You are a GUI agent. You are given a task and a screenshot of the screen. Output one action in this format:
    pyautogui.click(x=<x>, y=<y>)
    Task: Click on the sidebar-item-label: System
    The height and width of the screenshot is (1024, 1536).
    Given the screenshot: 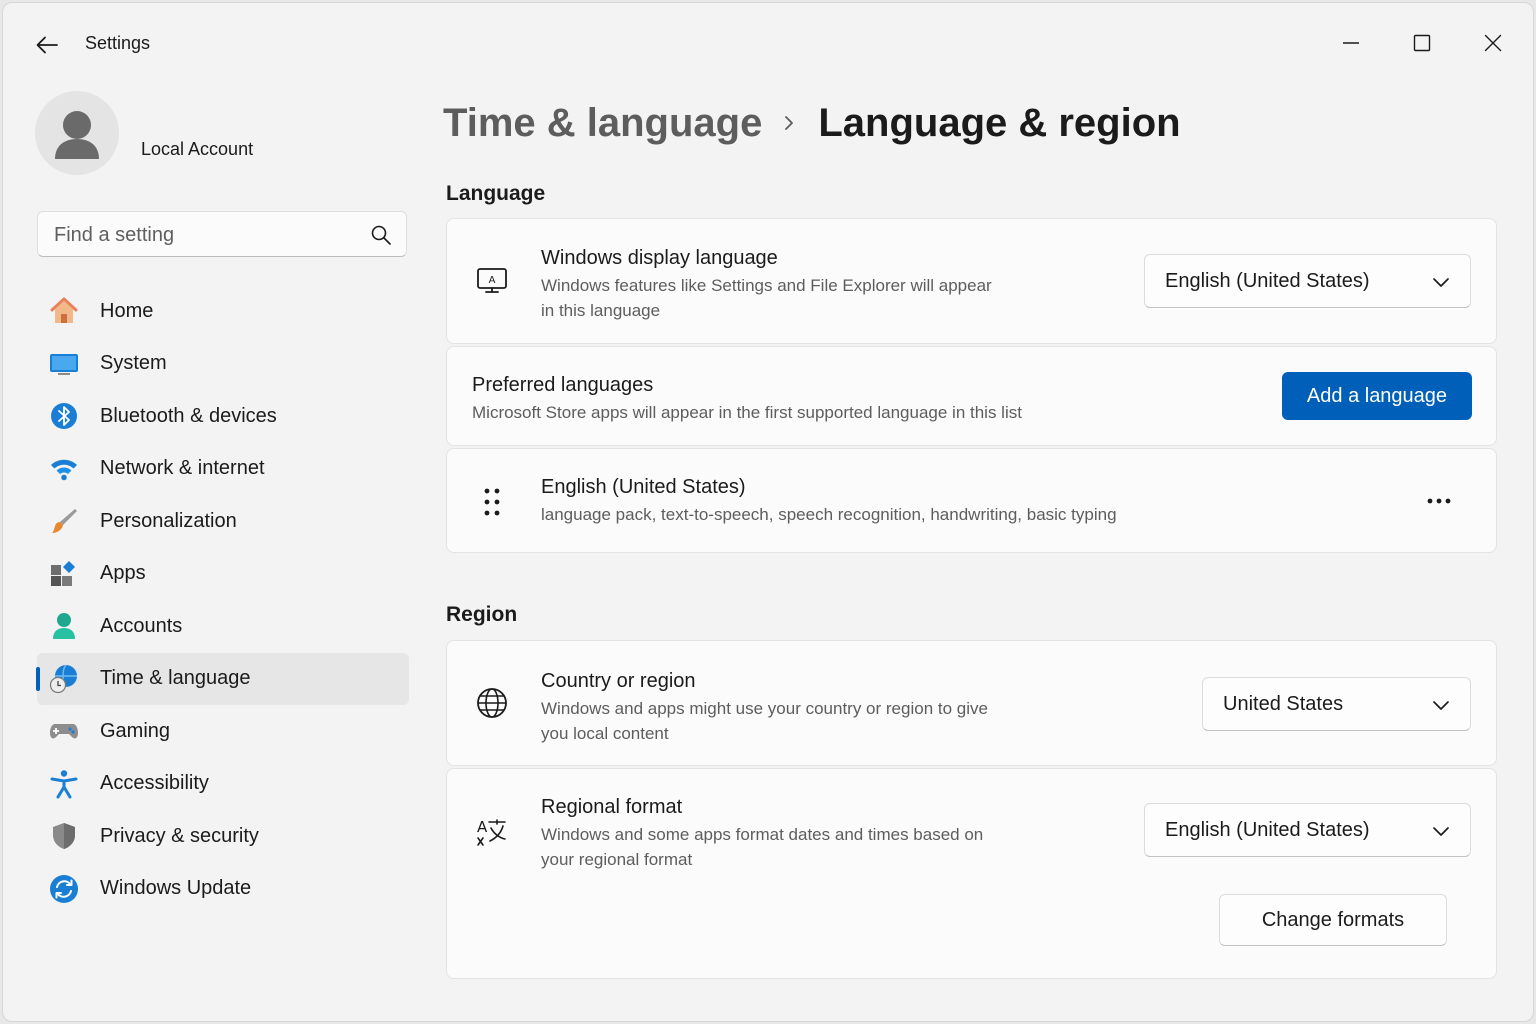 What is the action you would take?
    pyautogui.click(x=133, y=363)
    